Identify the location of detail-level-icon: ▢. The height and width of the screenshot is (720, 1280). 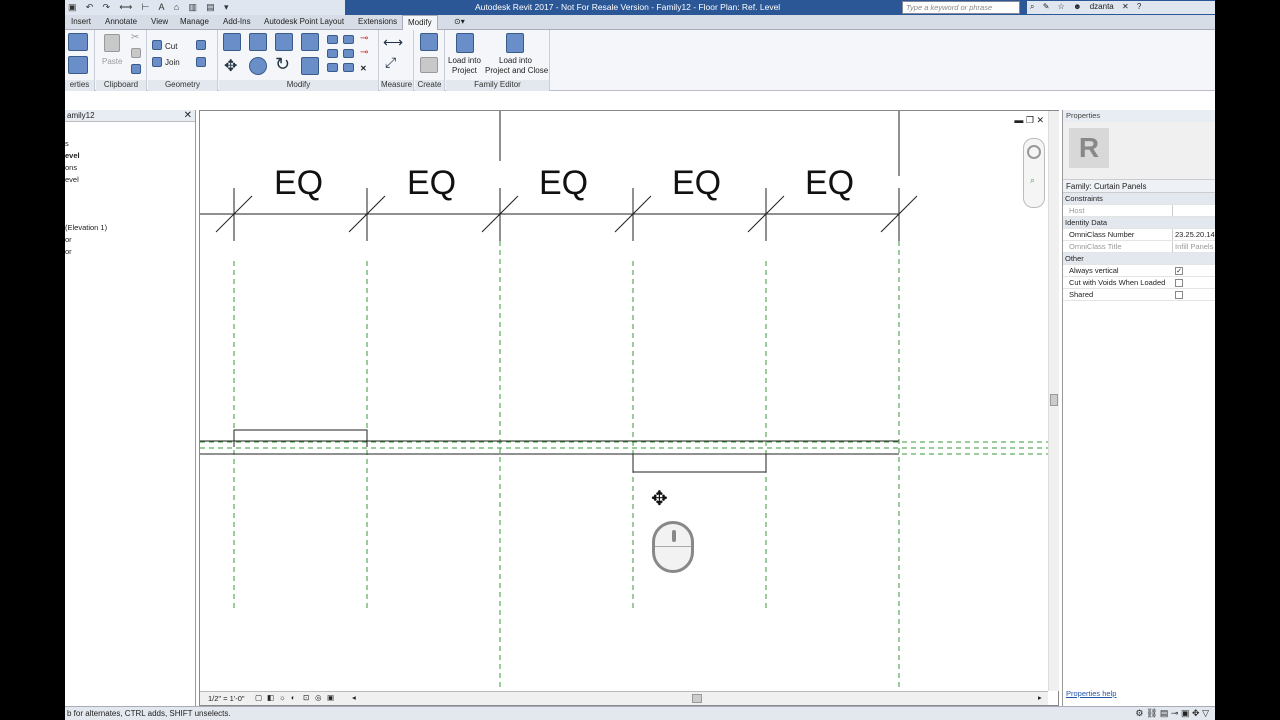
(258, 697).